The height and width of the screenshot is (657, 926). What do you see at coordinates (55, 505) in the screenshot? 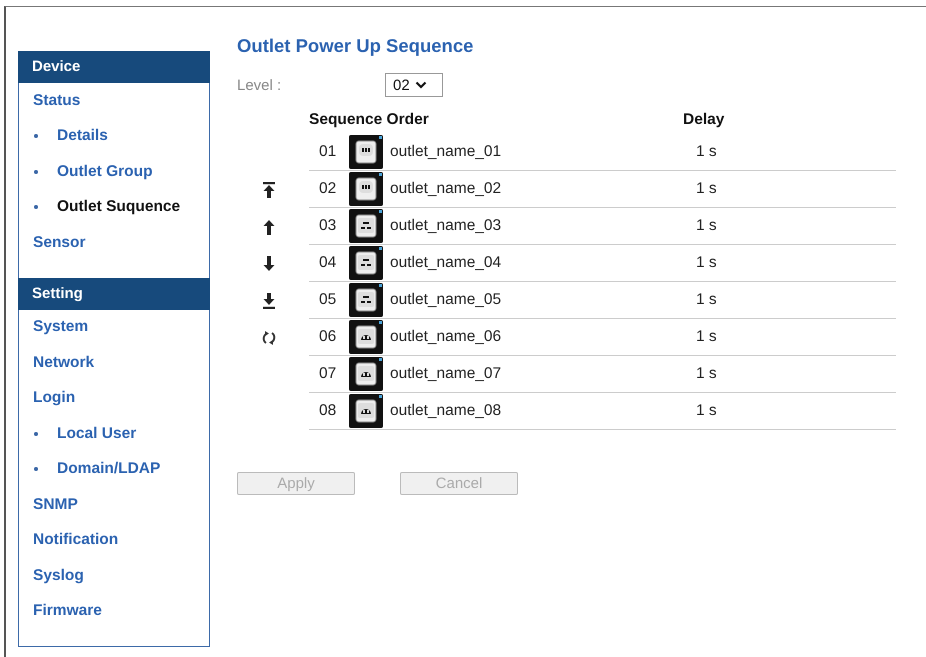
I see `sidebar-item: SNMP` at bounding box center [55, 505].